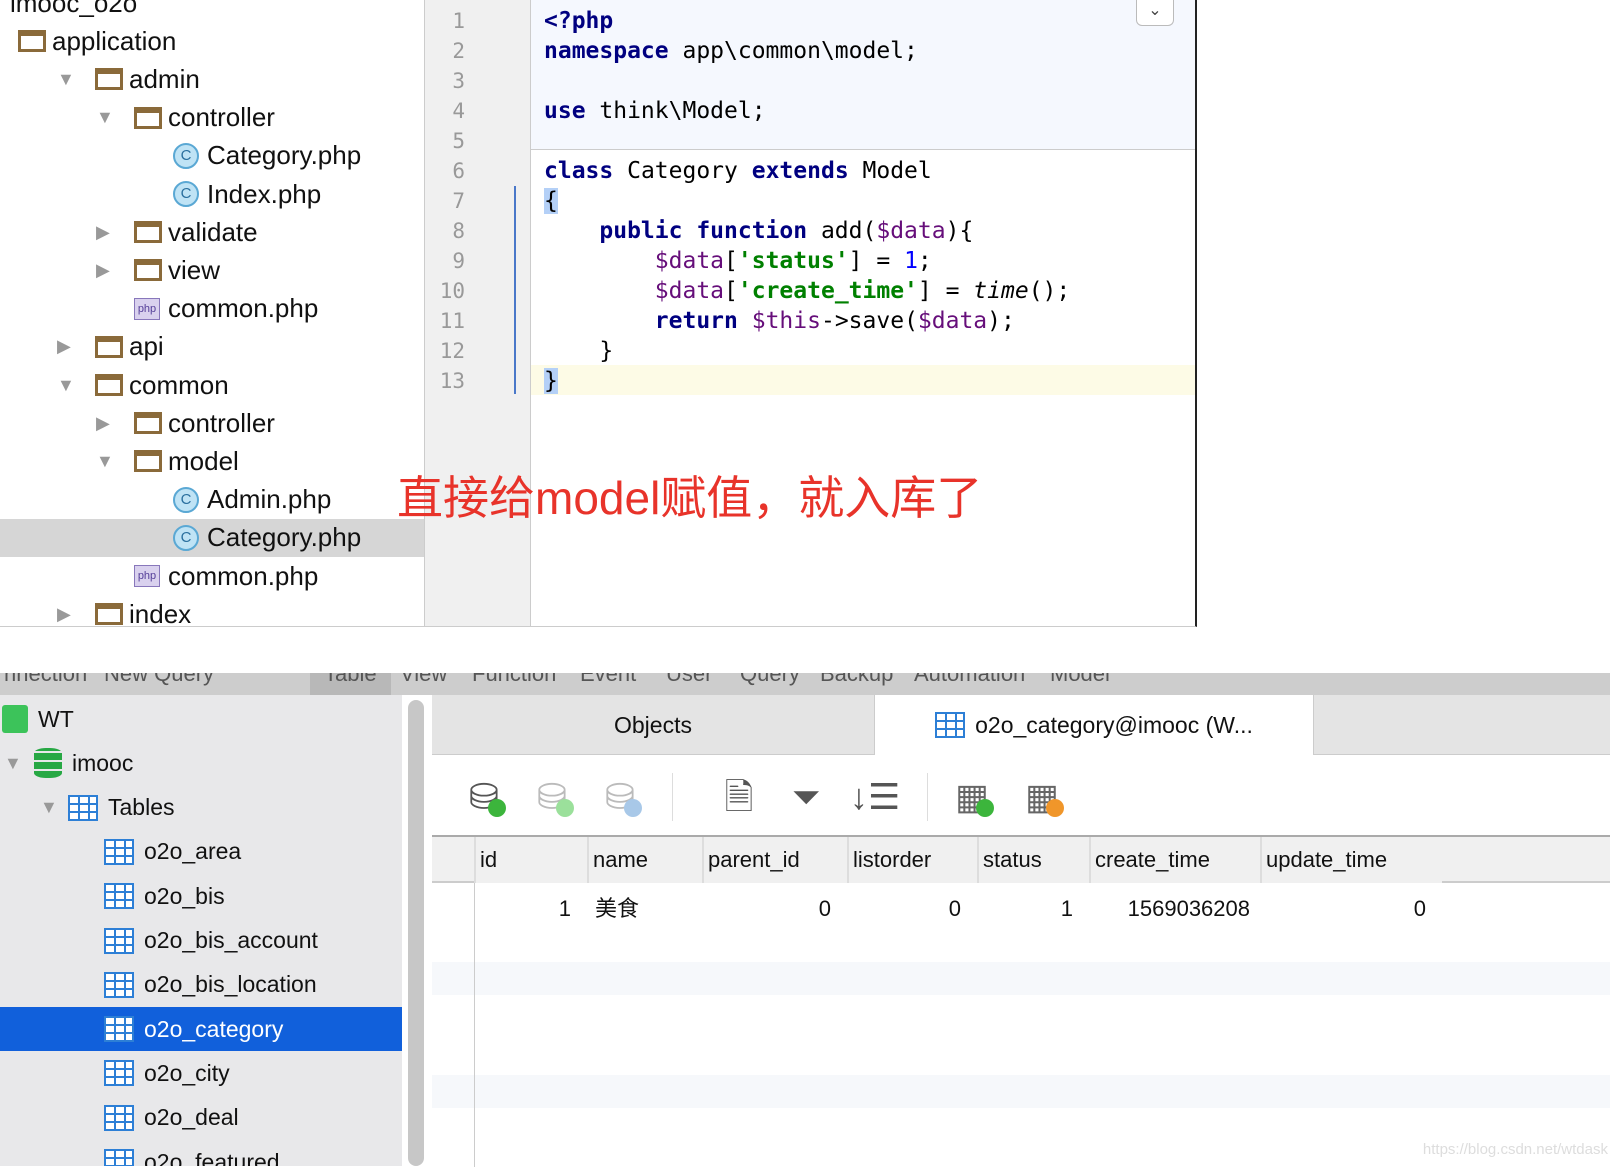 Image resolution: width=1618 pixels, height=1167 pixels. I want to click on menu-item: Query, so click(770, 680).